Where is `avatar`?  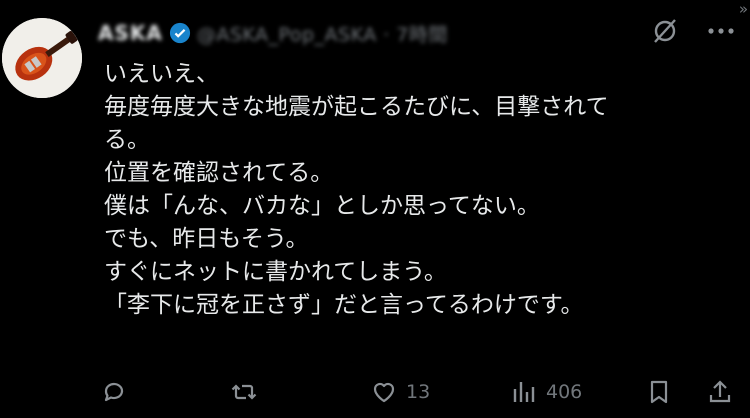 avatar is located at coordinates (42, 58).